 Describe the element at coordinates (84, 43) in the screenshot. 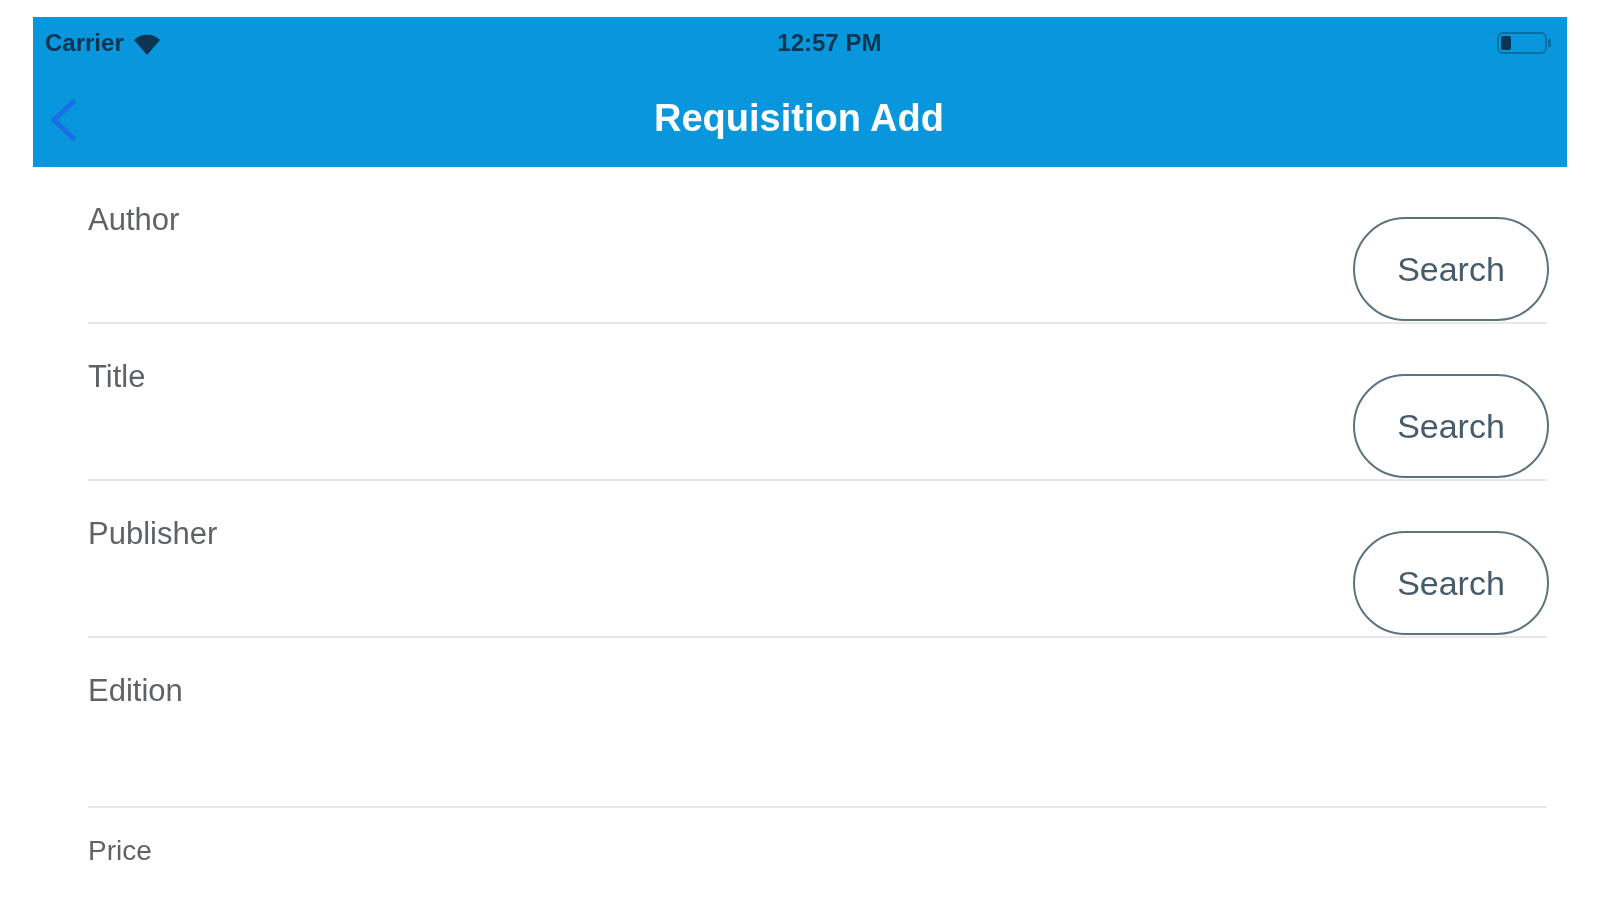

I see `carrier-label: Carrier` at that location.